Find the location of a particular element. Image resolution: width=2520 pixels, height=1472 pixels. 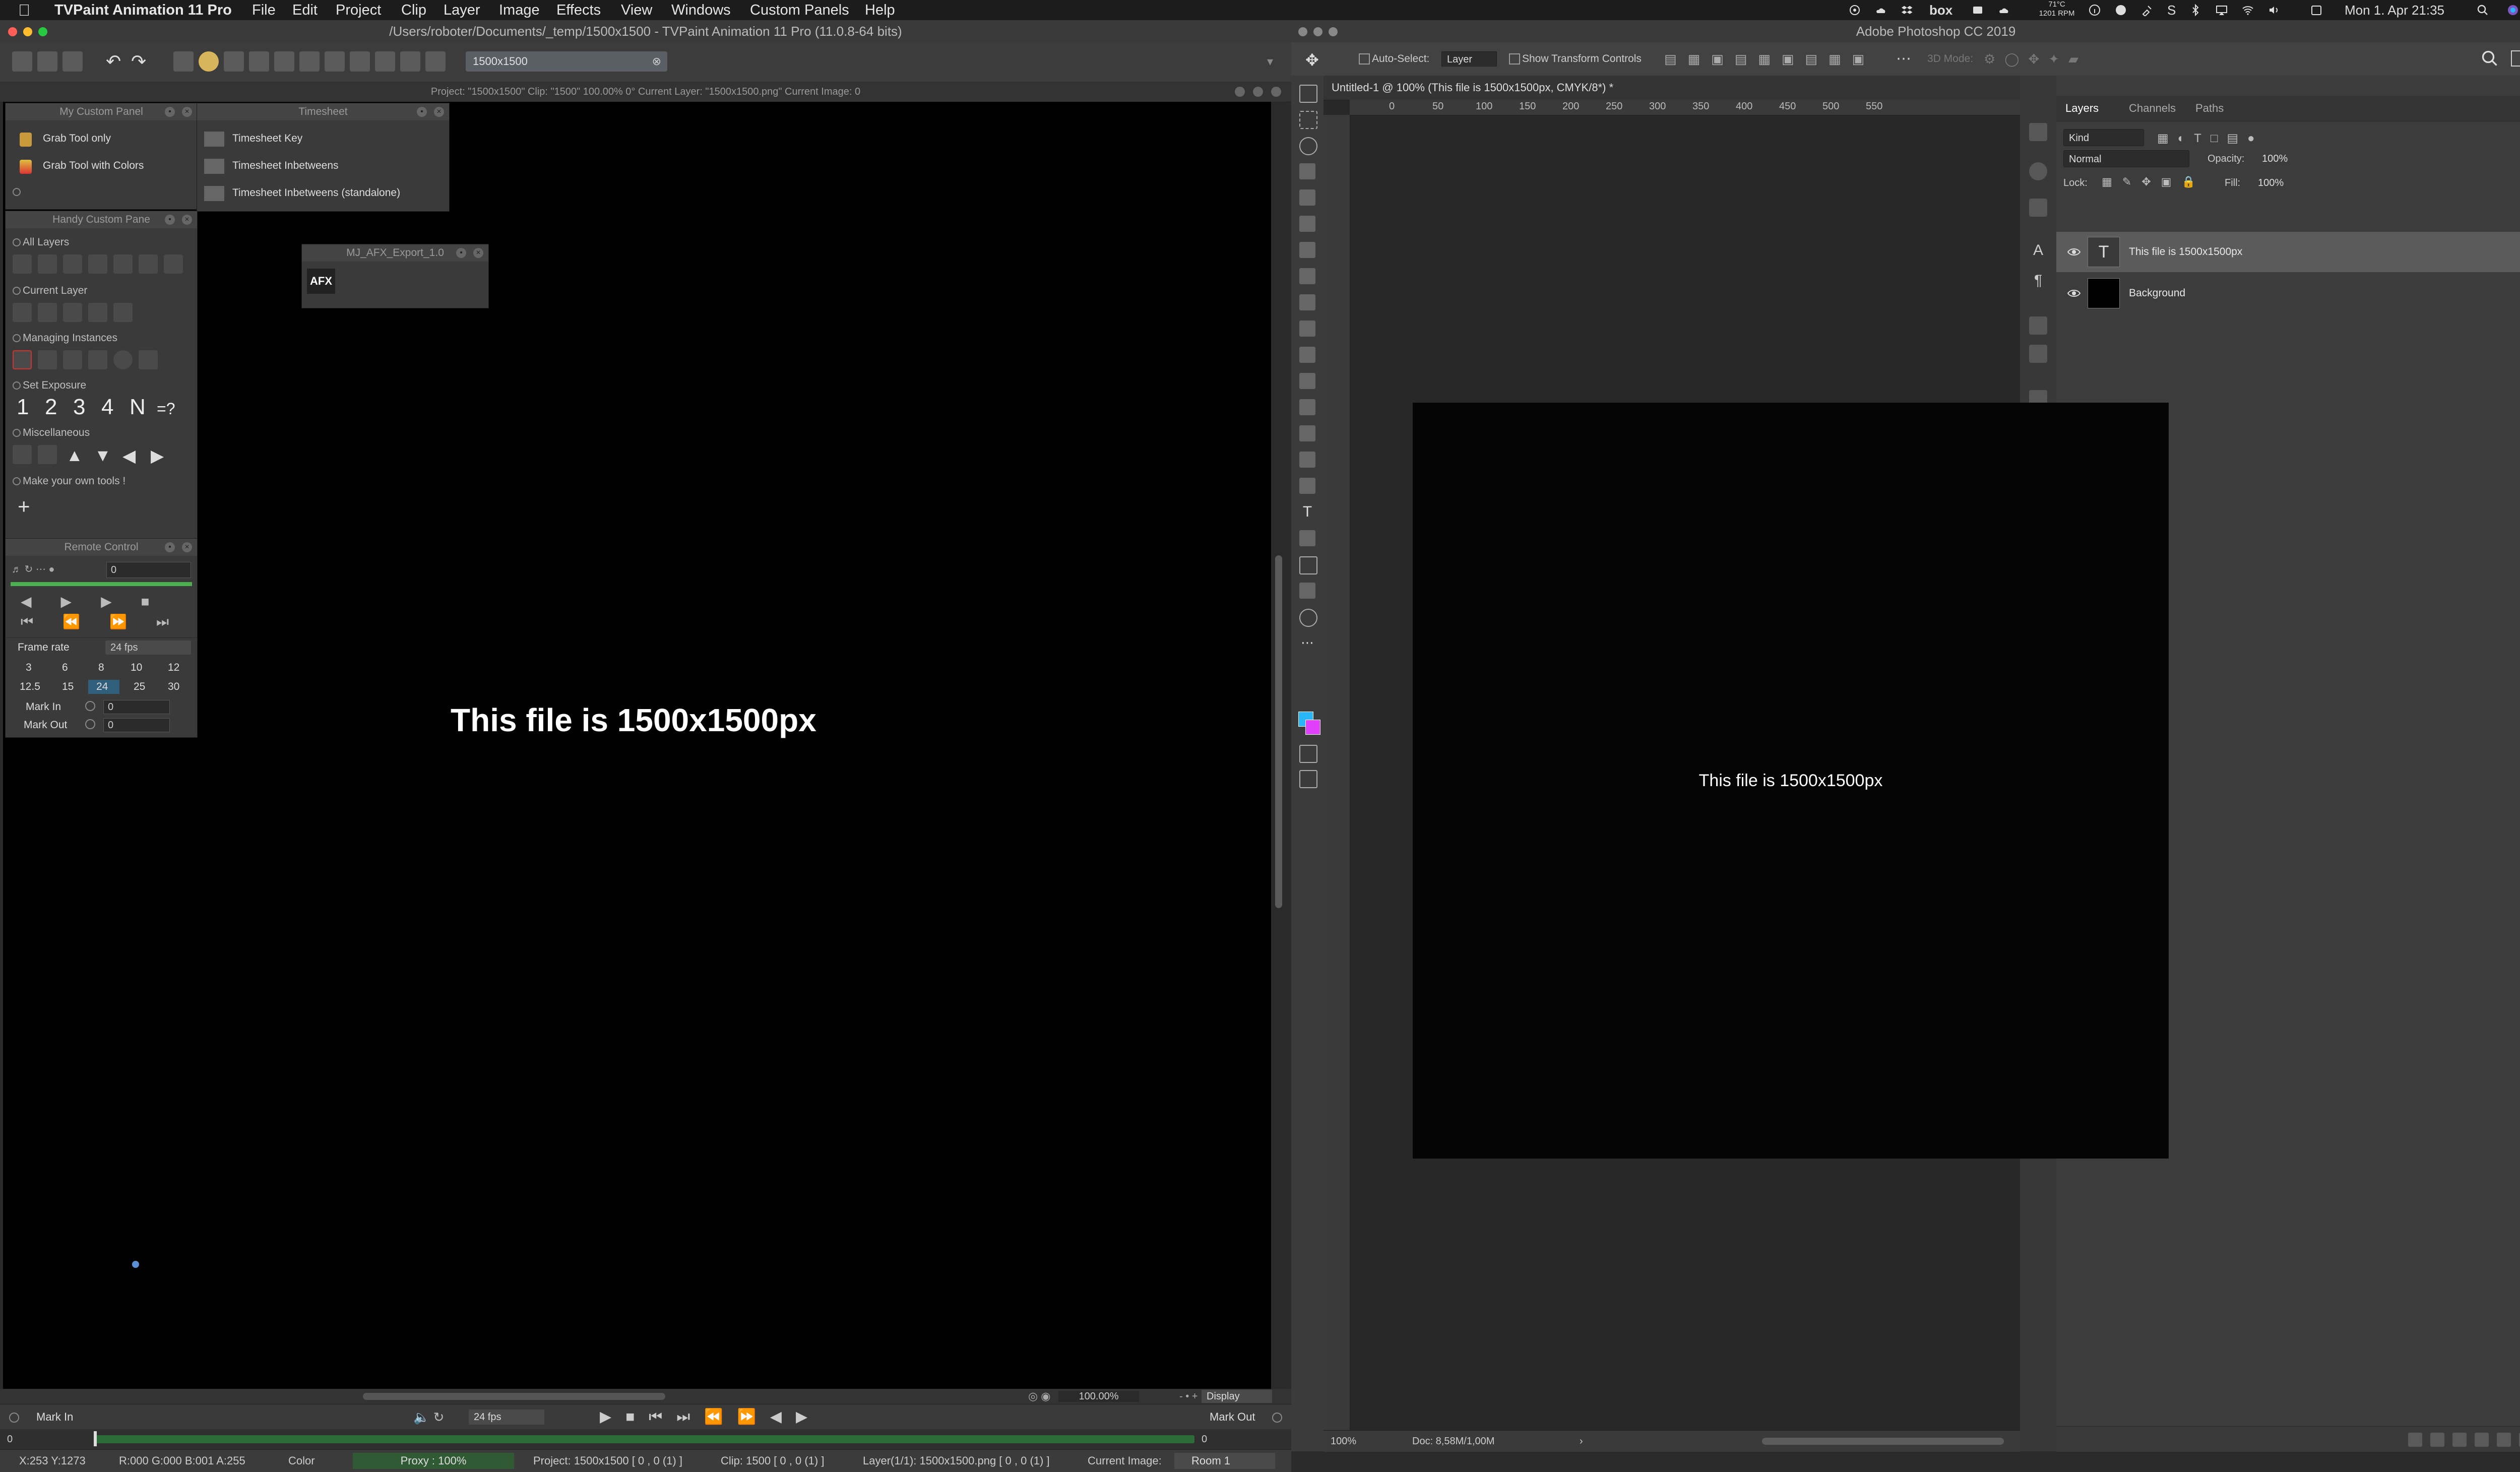

all-layers-tool-1-icon is located at coordinates (22, 264).